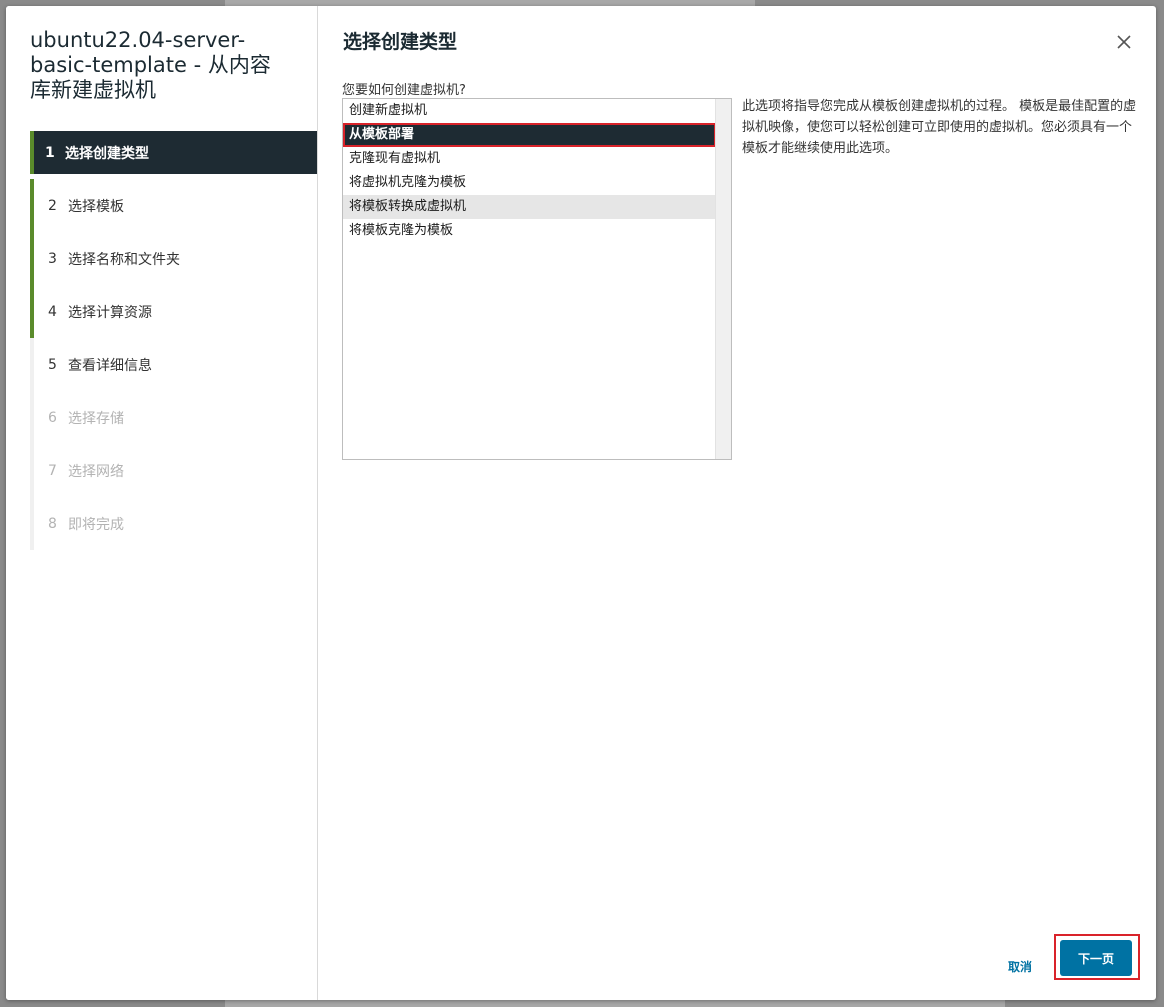 This screenshot has width=1164, height=1007. What do you see at coordinates (52, 364) in the screenshot?
I see `step-number: 5` at bounding box center [52, 364].